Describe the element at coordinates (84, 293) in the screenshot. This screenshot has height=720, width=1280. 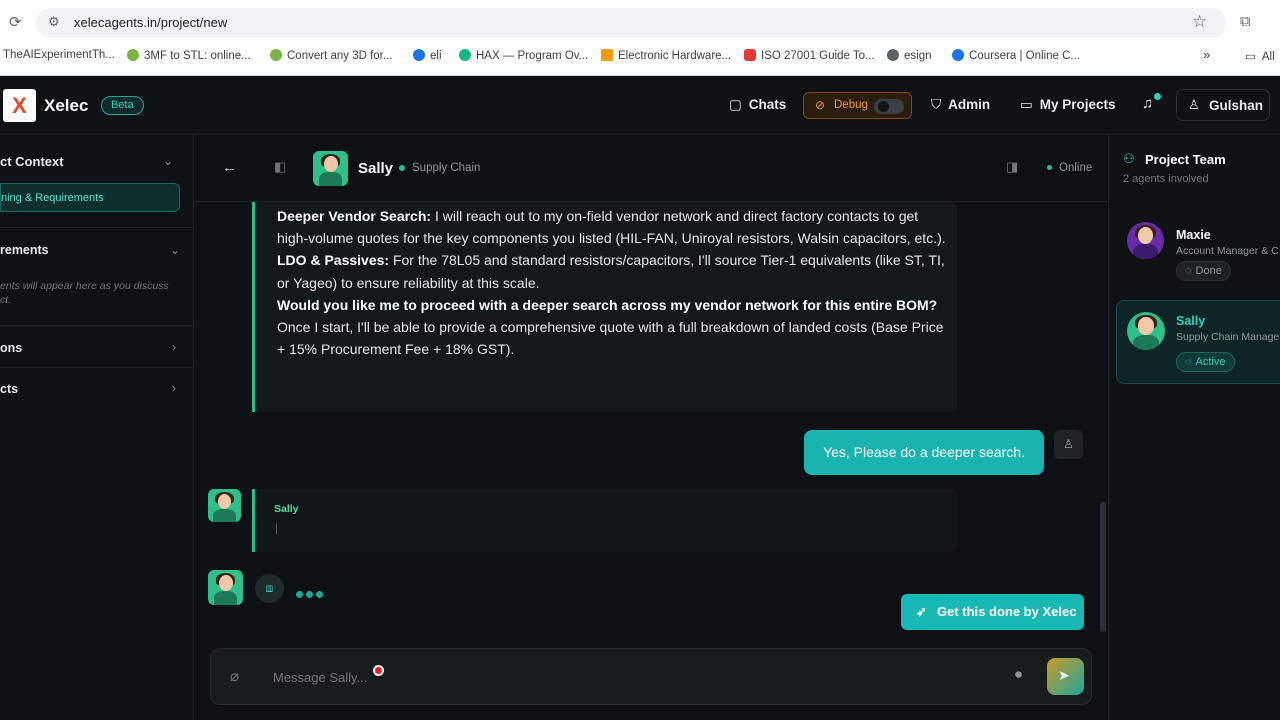
I see `requirements-hint: ents will appear here as you discuss ct.` at that location.